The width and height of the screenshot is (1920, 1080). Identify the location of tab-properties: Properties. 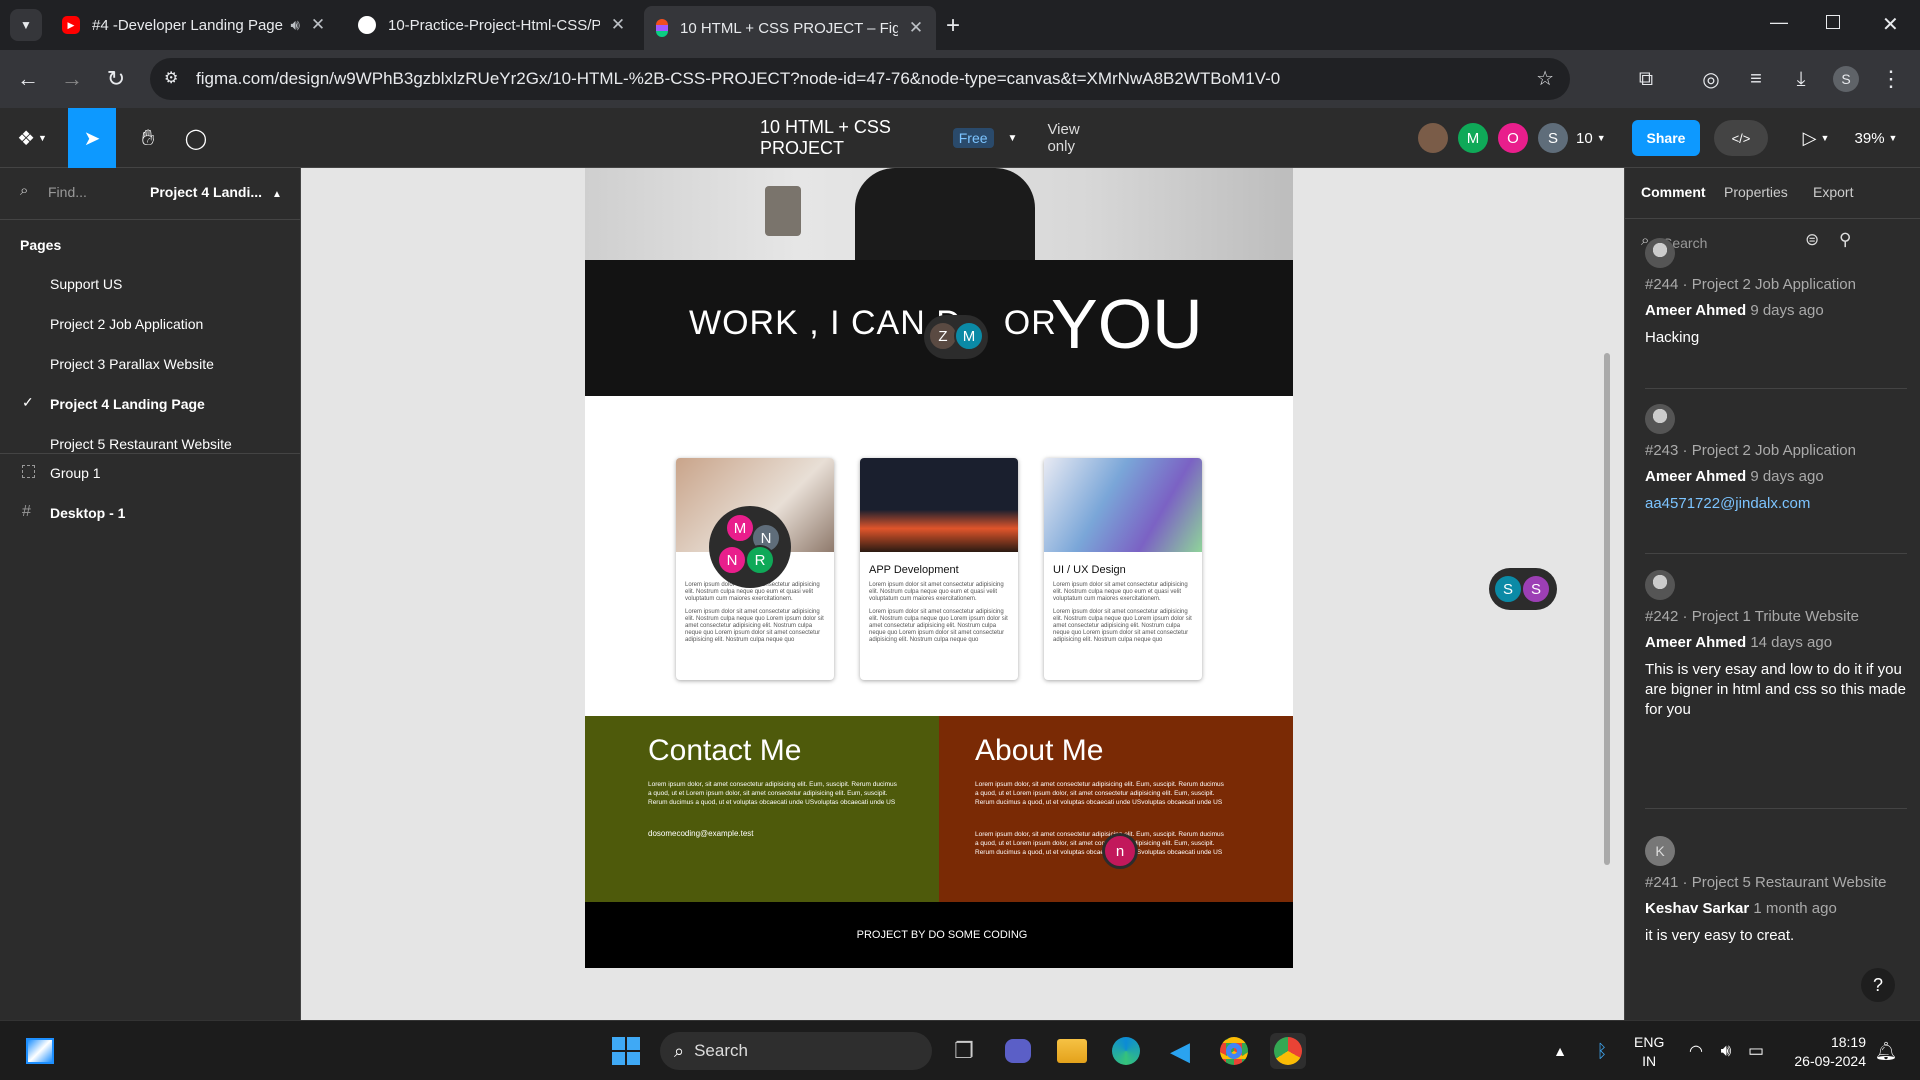
(1756, 192).